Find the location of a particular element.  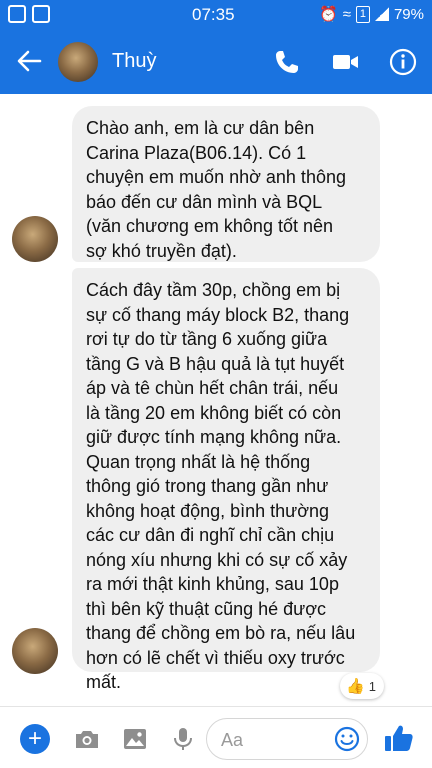

message-reaction: 👍 1 is located at coordinates (362, 686).